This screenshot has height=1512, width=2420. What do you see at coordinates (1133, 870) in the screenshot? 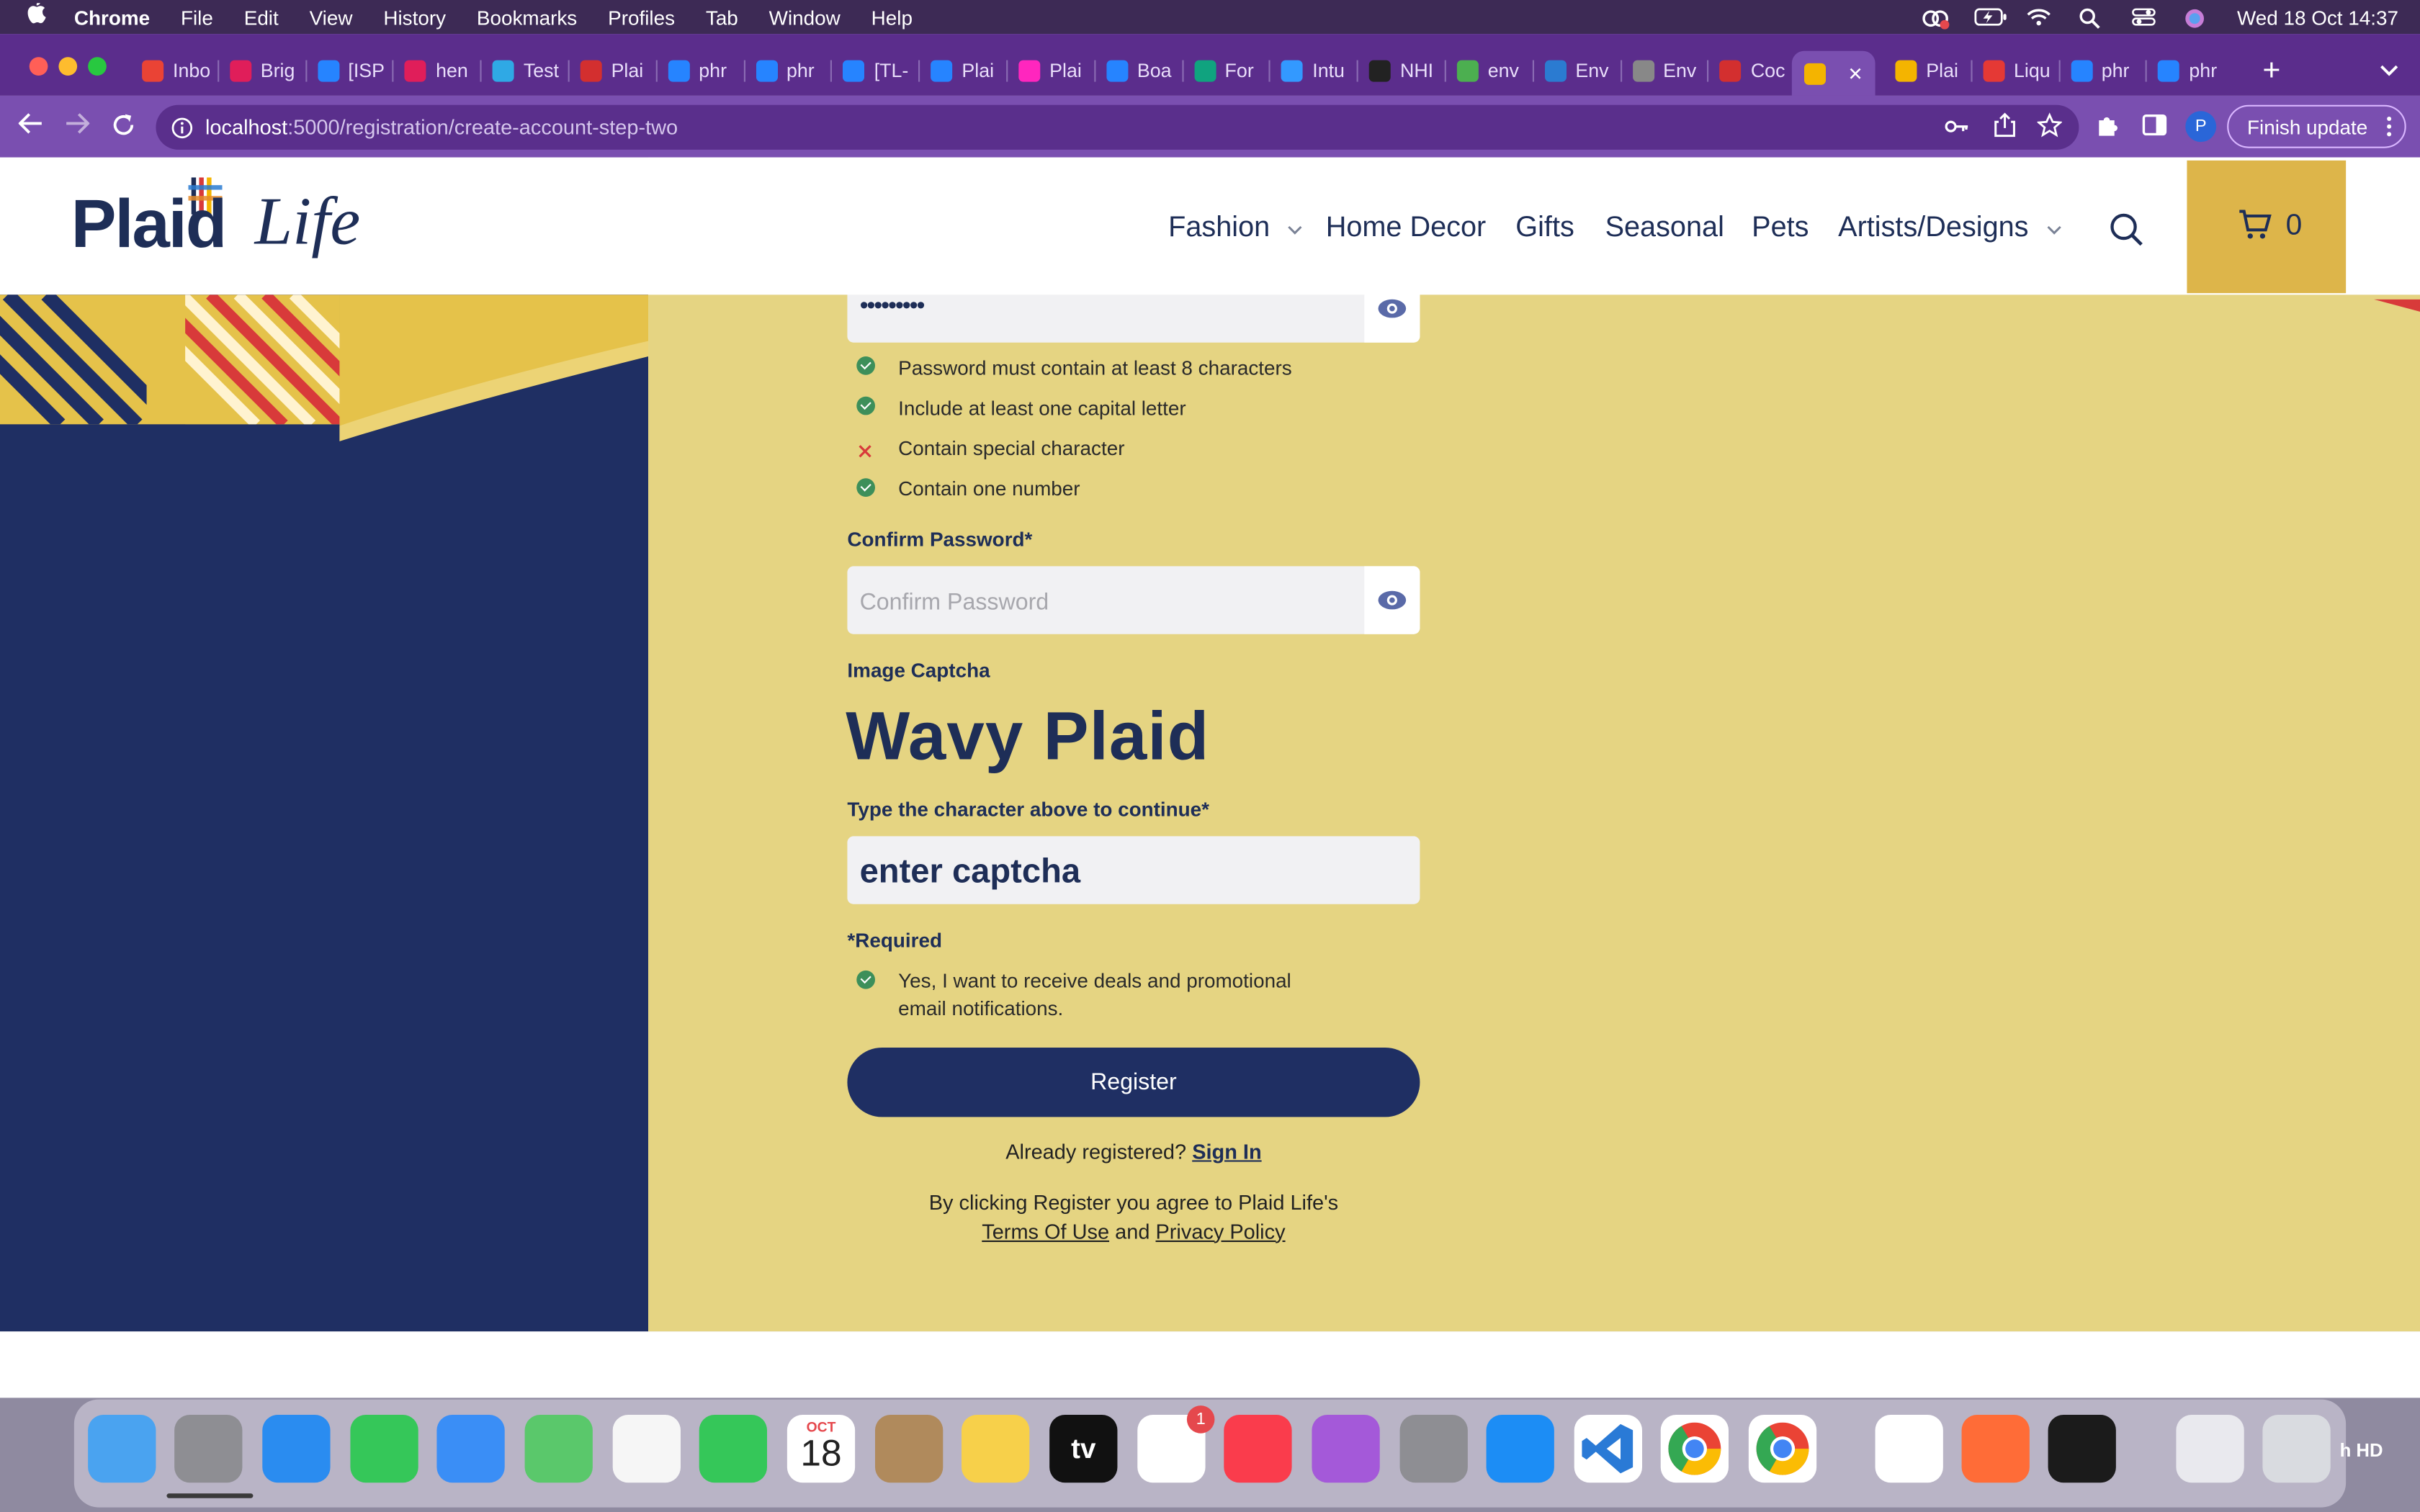
I see `captcha-input: enter captcha` at bounding box center [1133, 870].